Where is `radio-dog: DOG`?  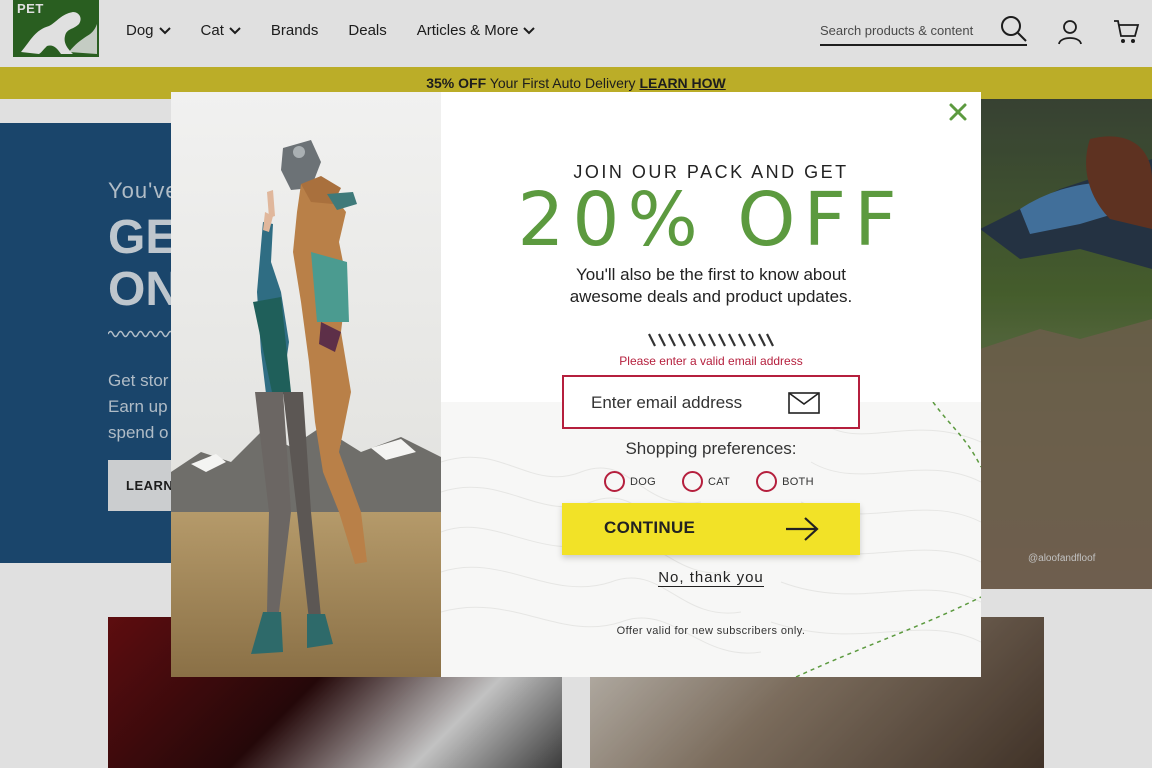 radio-dog: DOG is located at coordinates (630, 481).